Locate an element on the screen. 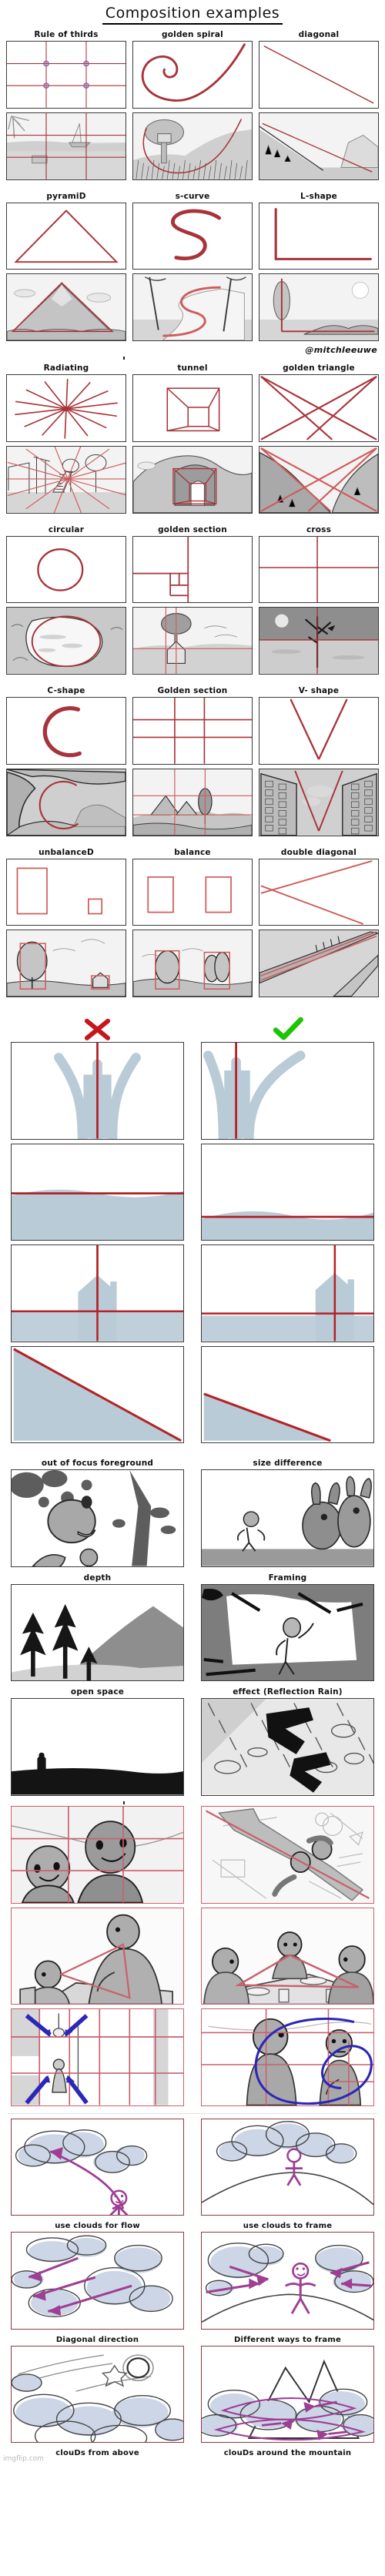 The width and height of the screenshot is (385, 2576). tip-panel-bokeh-foreground is located at coordinates (97, 1518).